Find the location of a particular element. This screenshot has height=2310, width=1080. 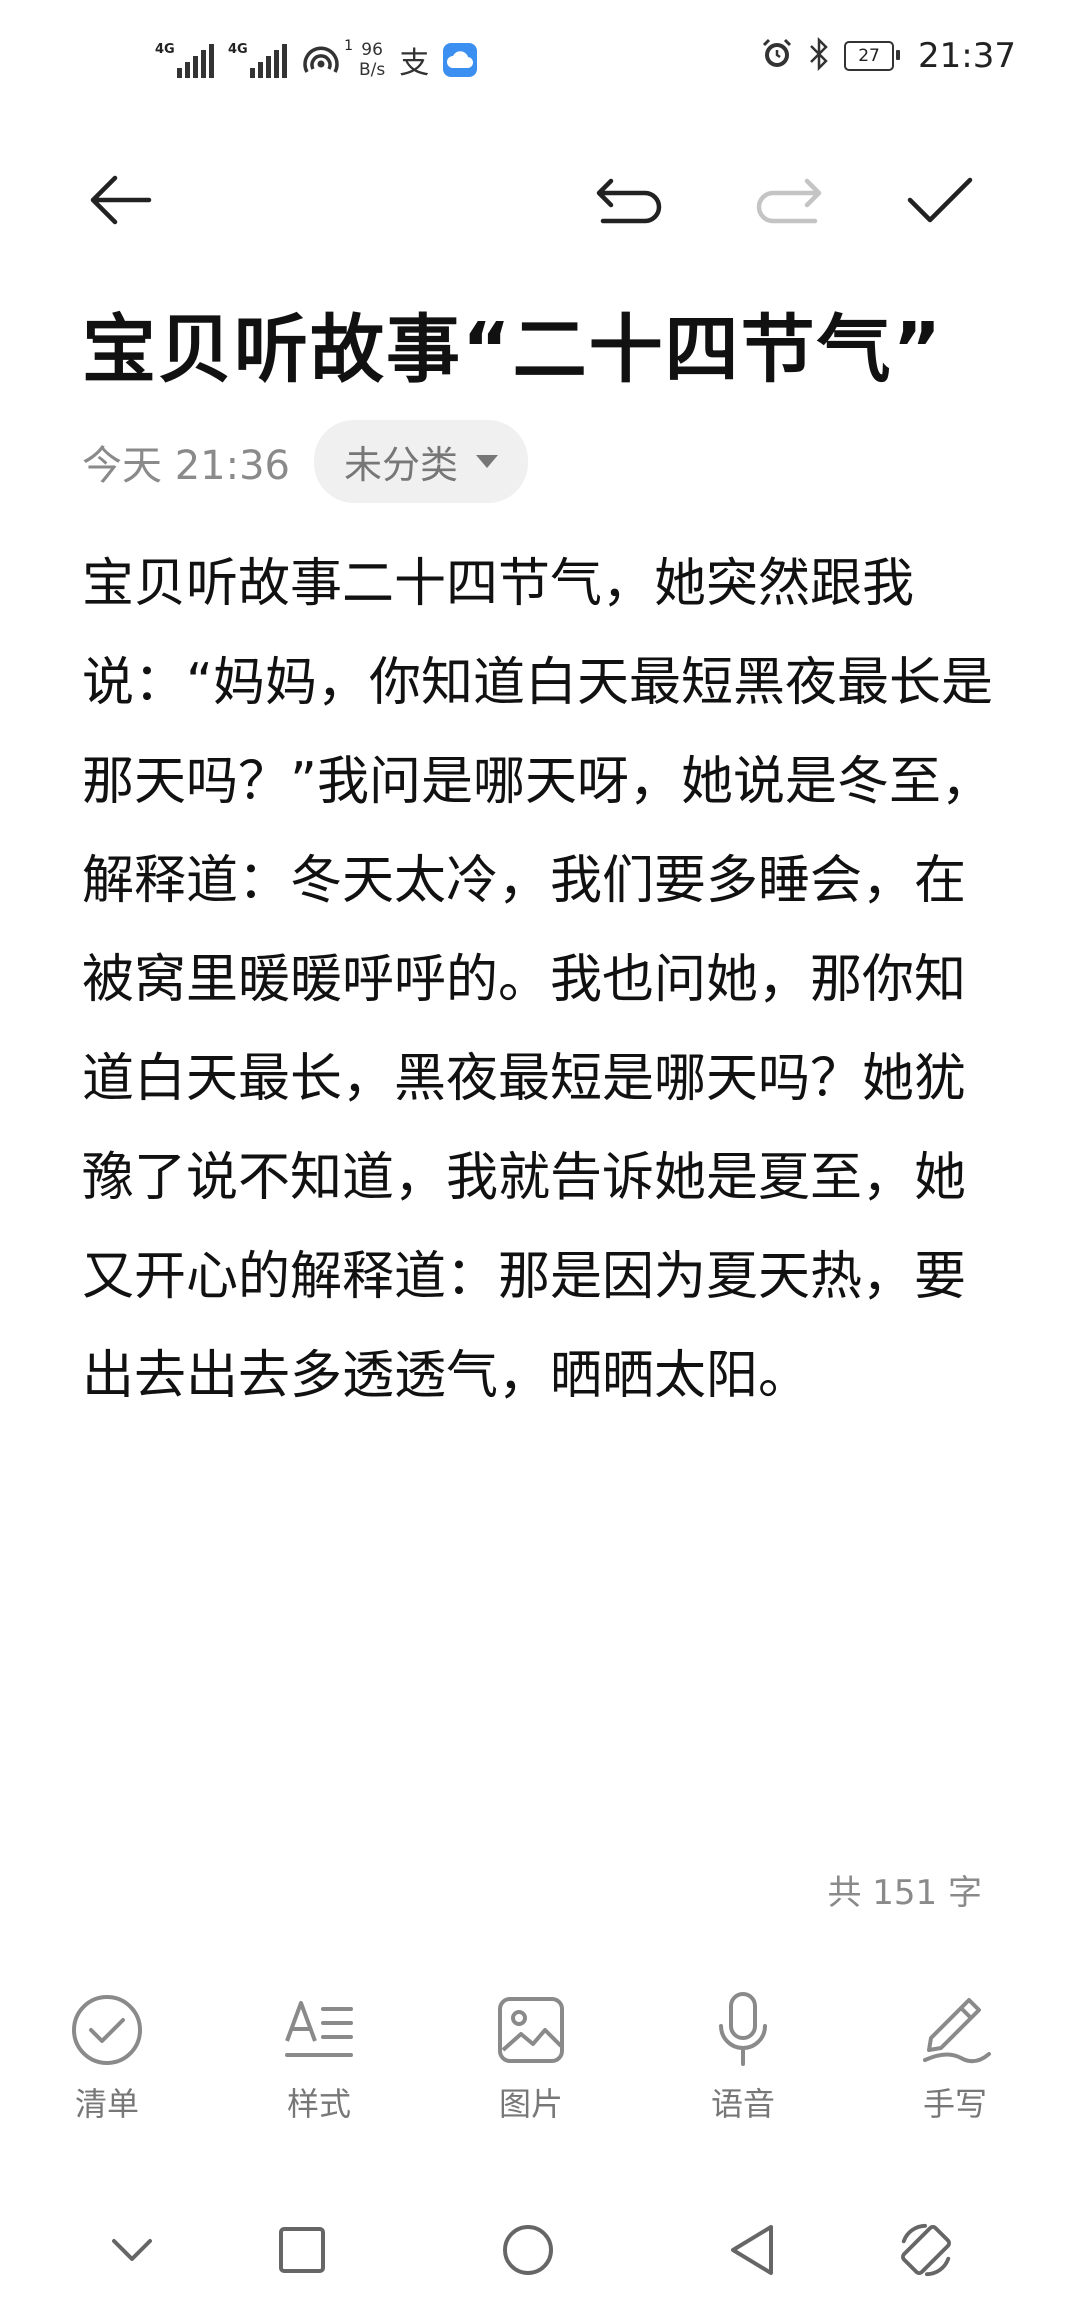

category-dropdown: 未分类 is located at coordinates (421, 461).